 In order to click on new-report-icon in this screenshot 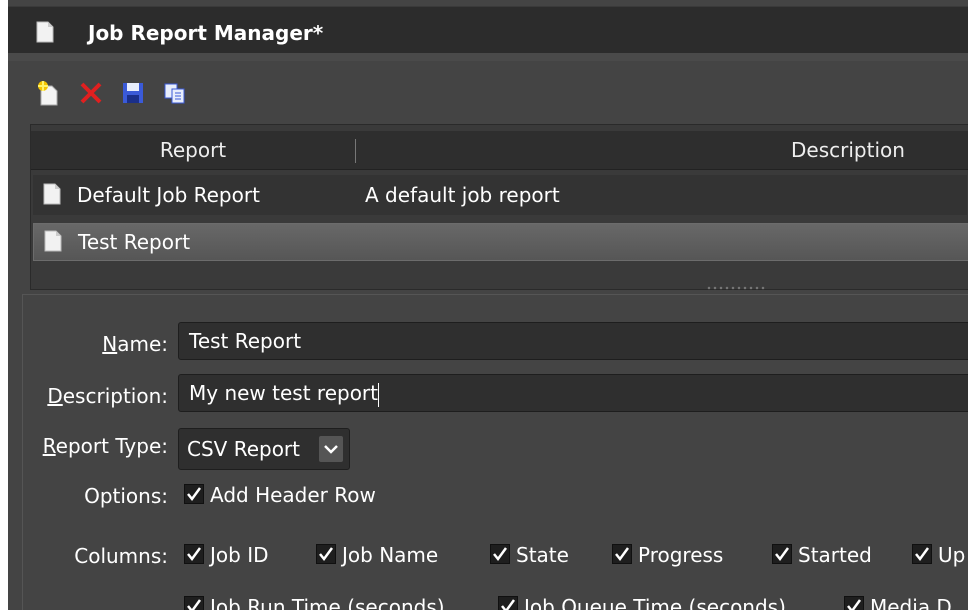, I will do `click(49, 95)`.